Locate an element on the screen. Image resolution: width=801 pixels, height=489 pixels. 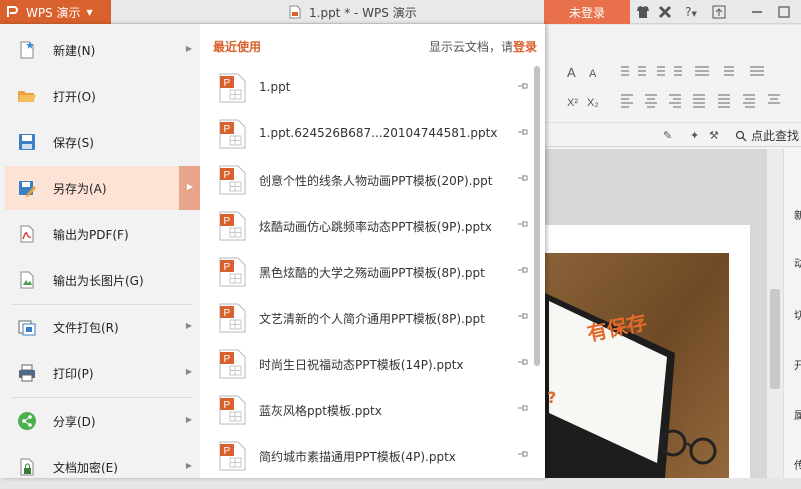
recent-file-row: P 时尚生日祝福动态PPT模板(14P).pptx is located at coordinates (373, 365).